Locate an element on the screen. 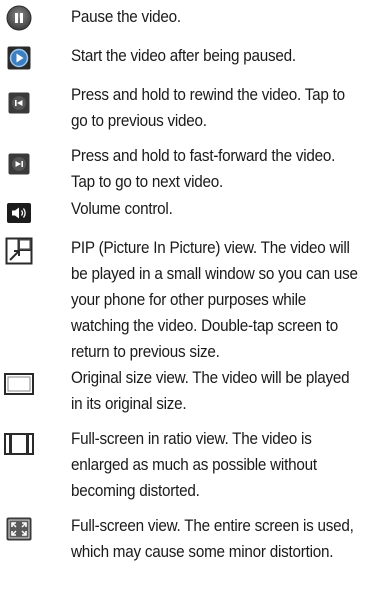  item-description: Volume control. is located at coordinates (122, 209).